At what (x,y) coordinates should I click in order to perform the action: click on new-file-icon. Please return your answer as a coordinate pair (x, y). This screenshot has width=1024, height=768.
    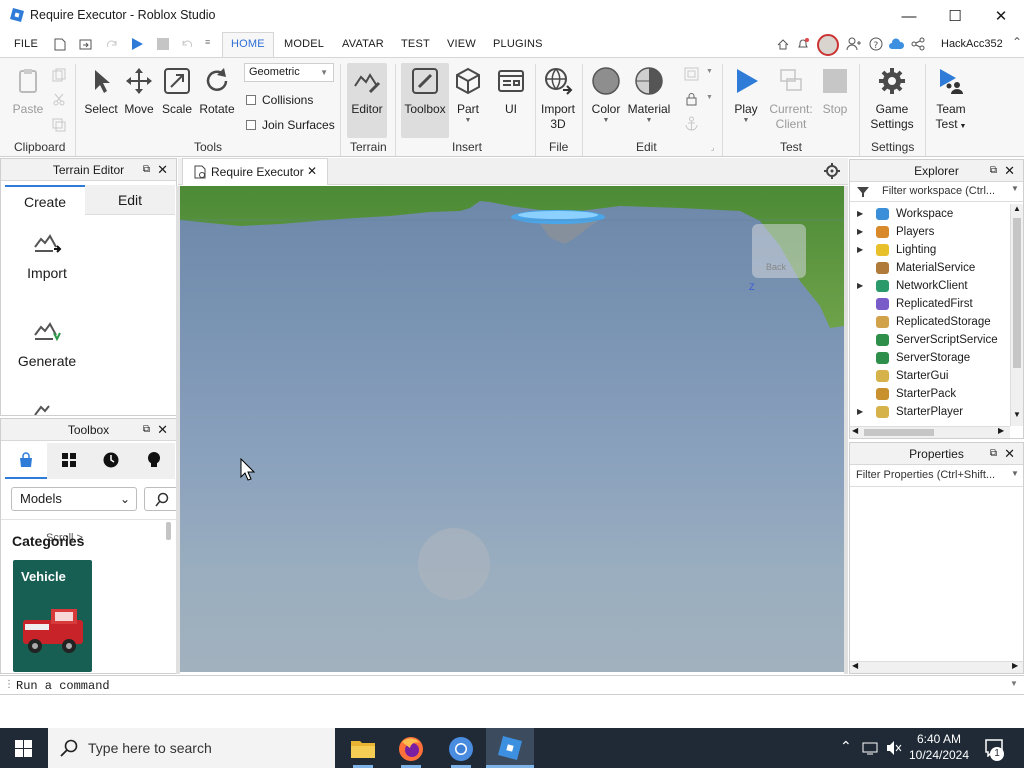
    Looking at the image, I should click on (60, 44).